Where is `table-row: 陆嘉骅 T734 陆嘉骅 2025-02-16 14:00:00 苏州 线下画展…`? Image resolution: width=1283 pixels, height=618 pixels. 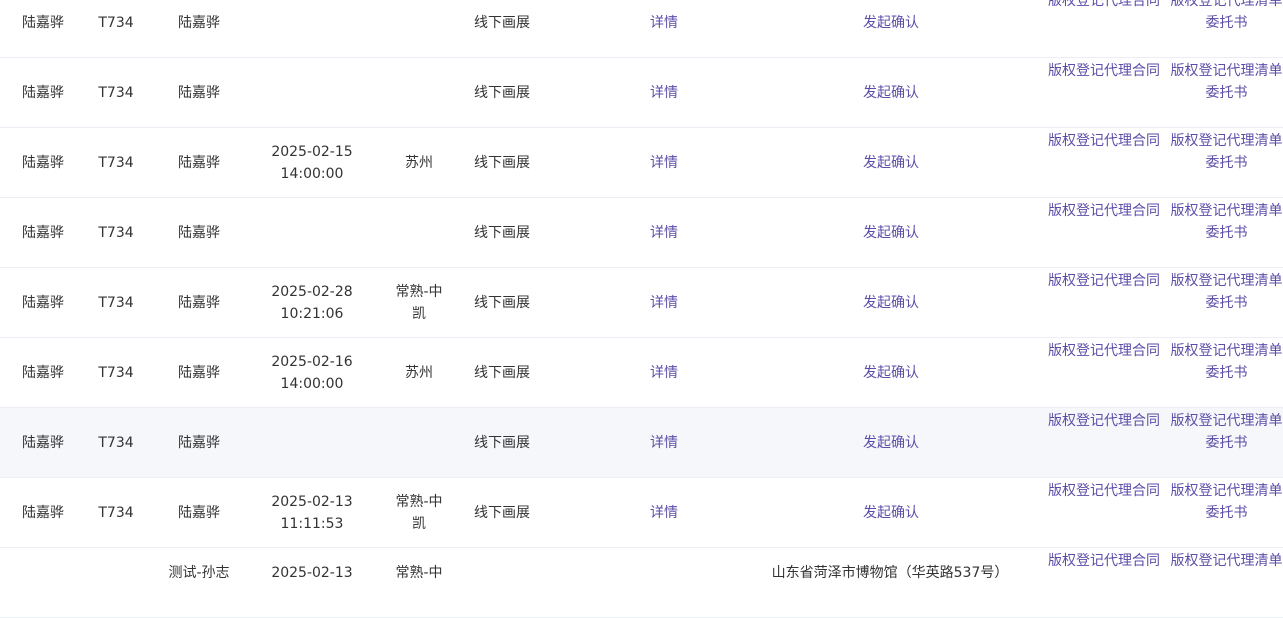
table-row: 陆嘉骅 T734 陆嘉骅 2025-02-16 14:00:00 苏州 线下画展… is located at coordinates (641, 373).